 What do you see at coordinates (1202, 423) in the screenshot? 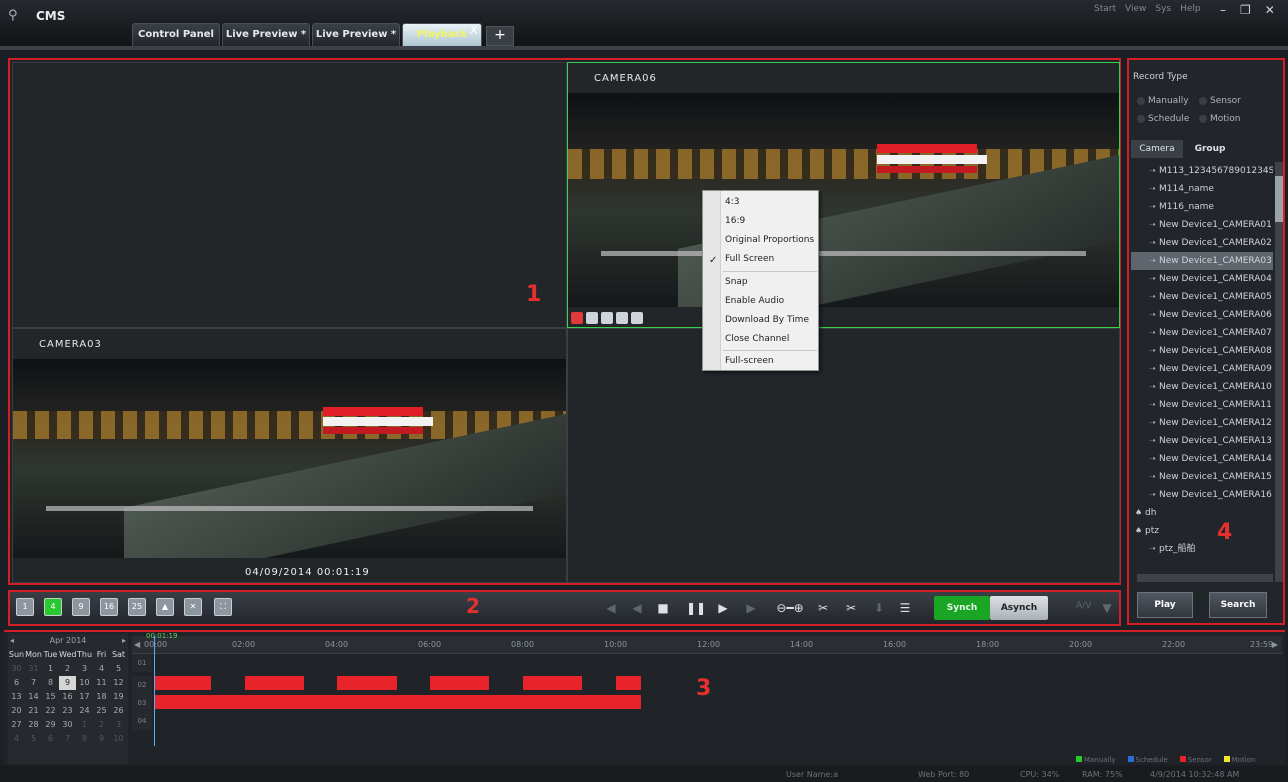
I see `tree-item: ➝ New Device1_CAMERA12` at bounding box center [1202, 423].